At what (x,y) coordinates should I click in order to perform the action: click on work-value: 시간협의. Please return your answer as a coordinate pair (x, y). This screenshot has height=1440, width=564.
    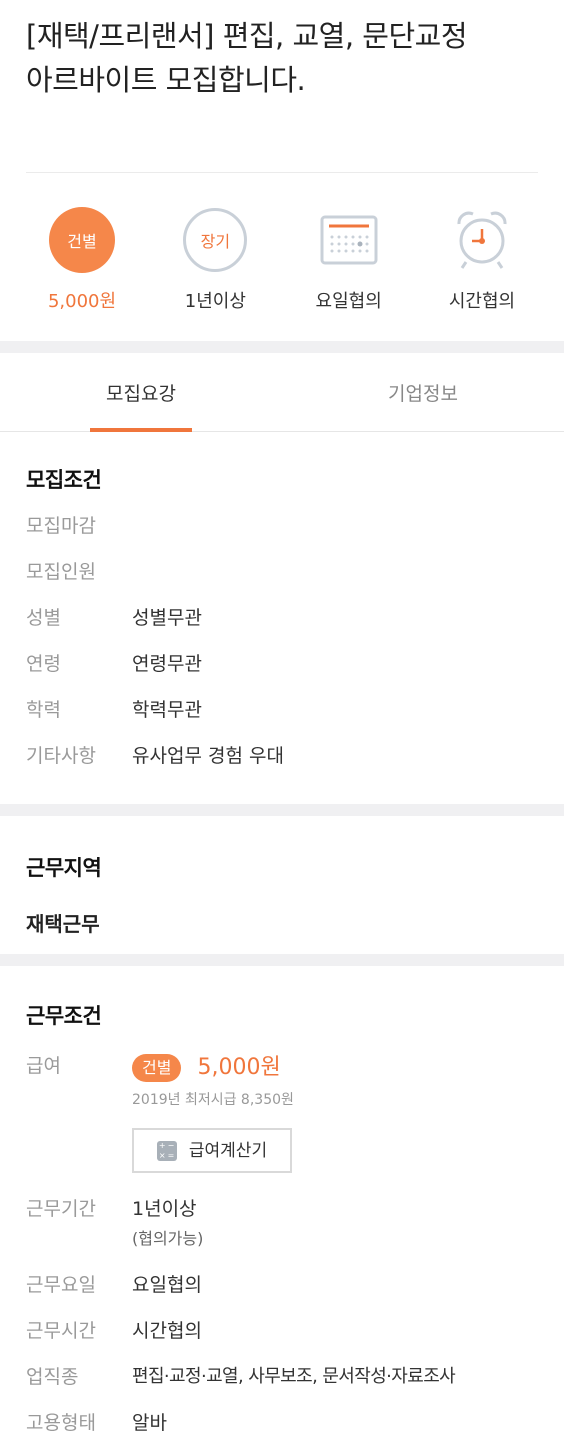
    Looking at the image, I should click on (167, 1331).